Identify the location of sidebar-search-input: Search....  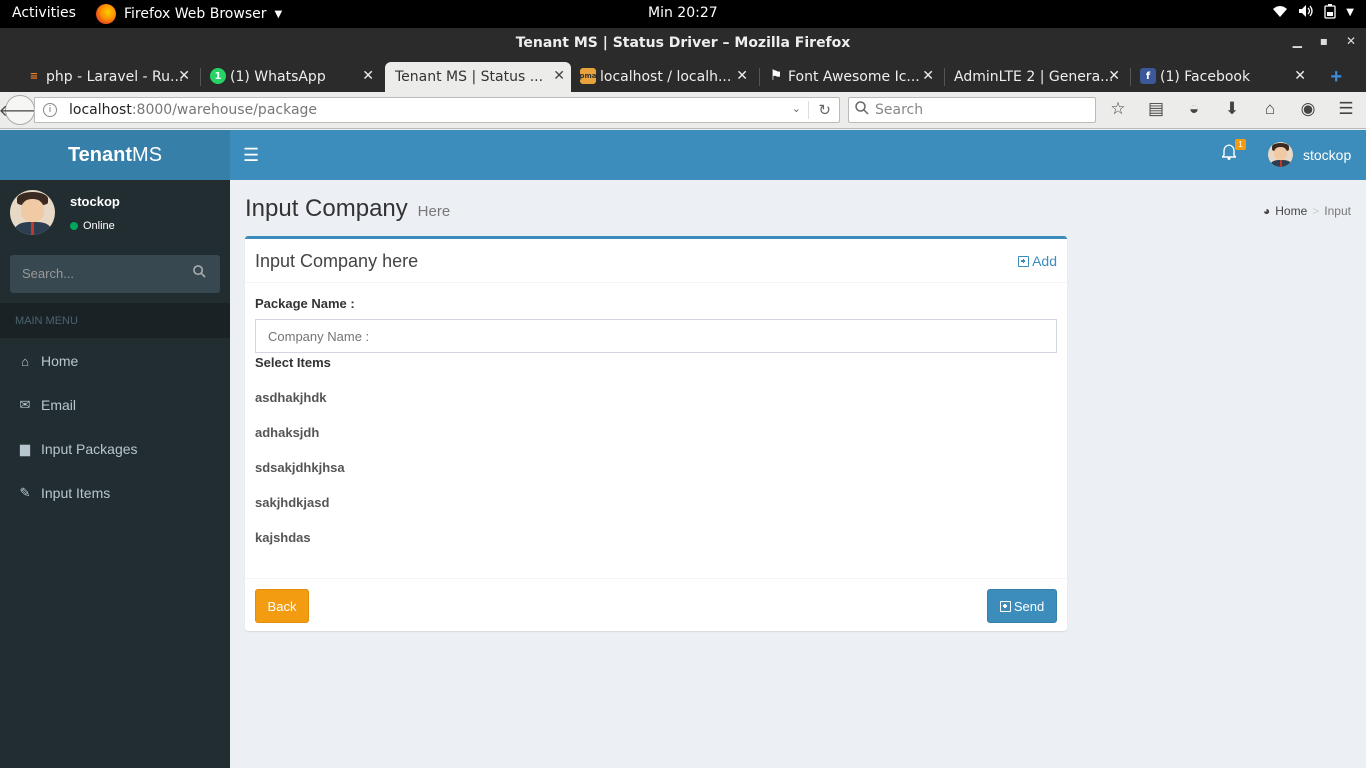
(115, 274).